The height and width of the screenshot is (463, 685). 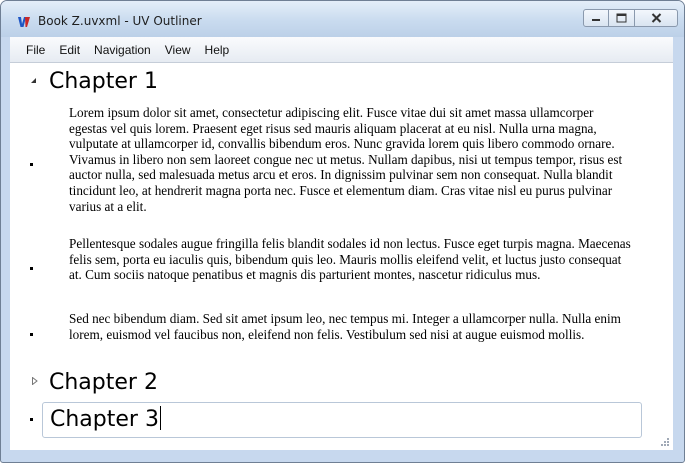 I want to click on close-icon, so click(x=656, y=18).